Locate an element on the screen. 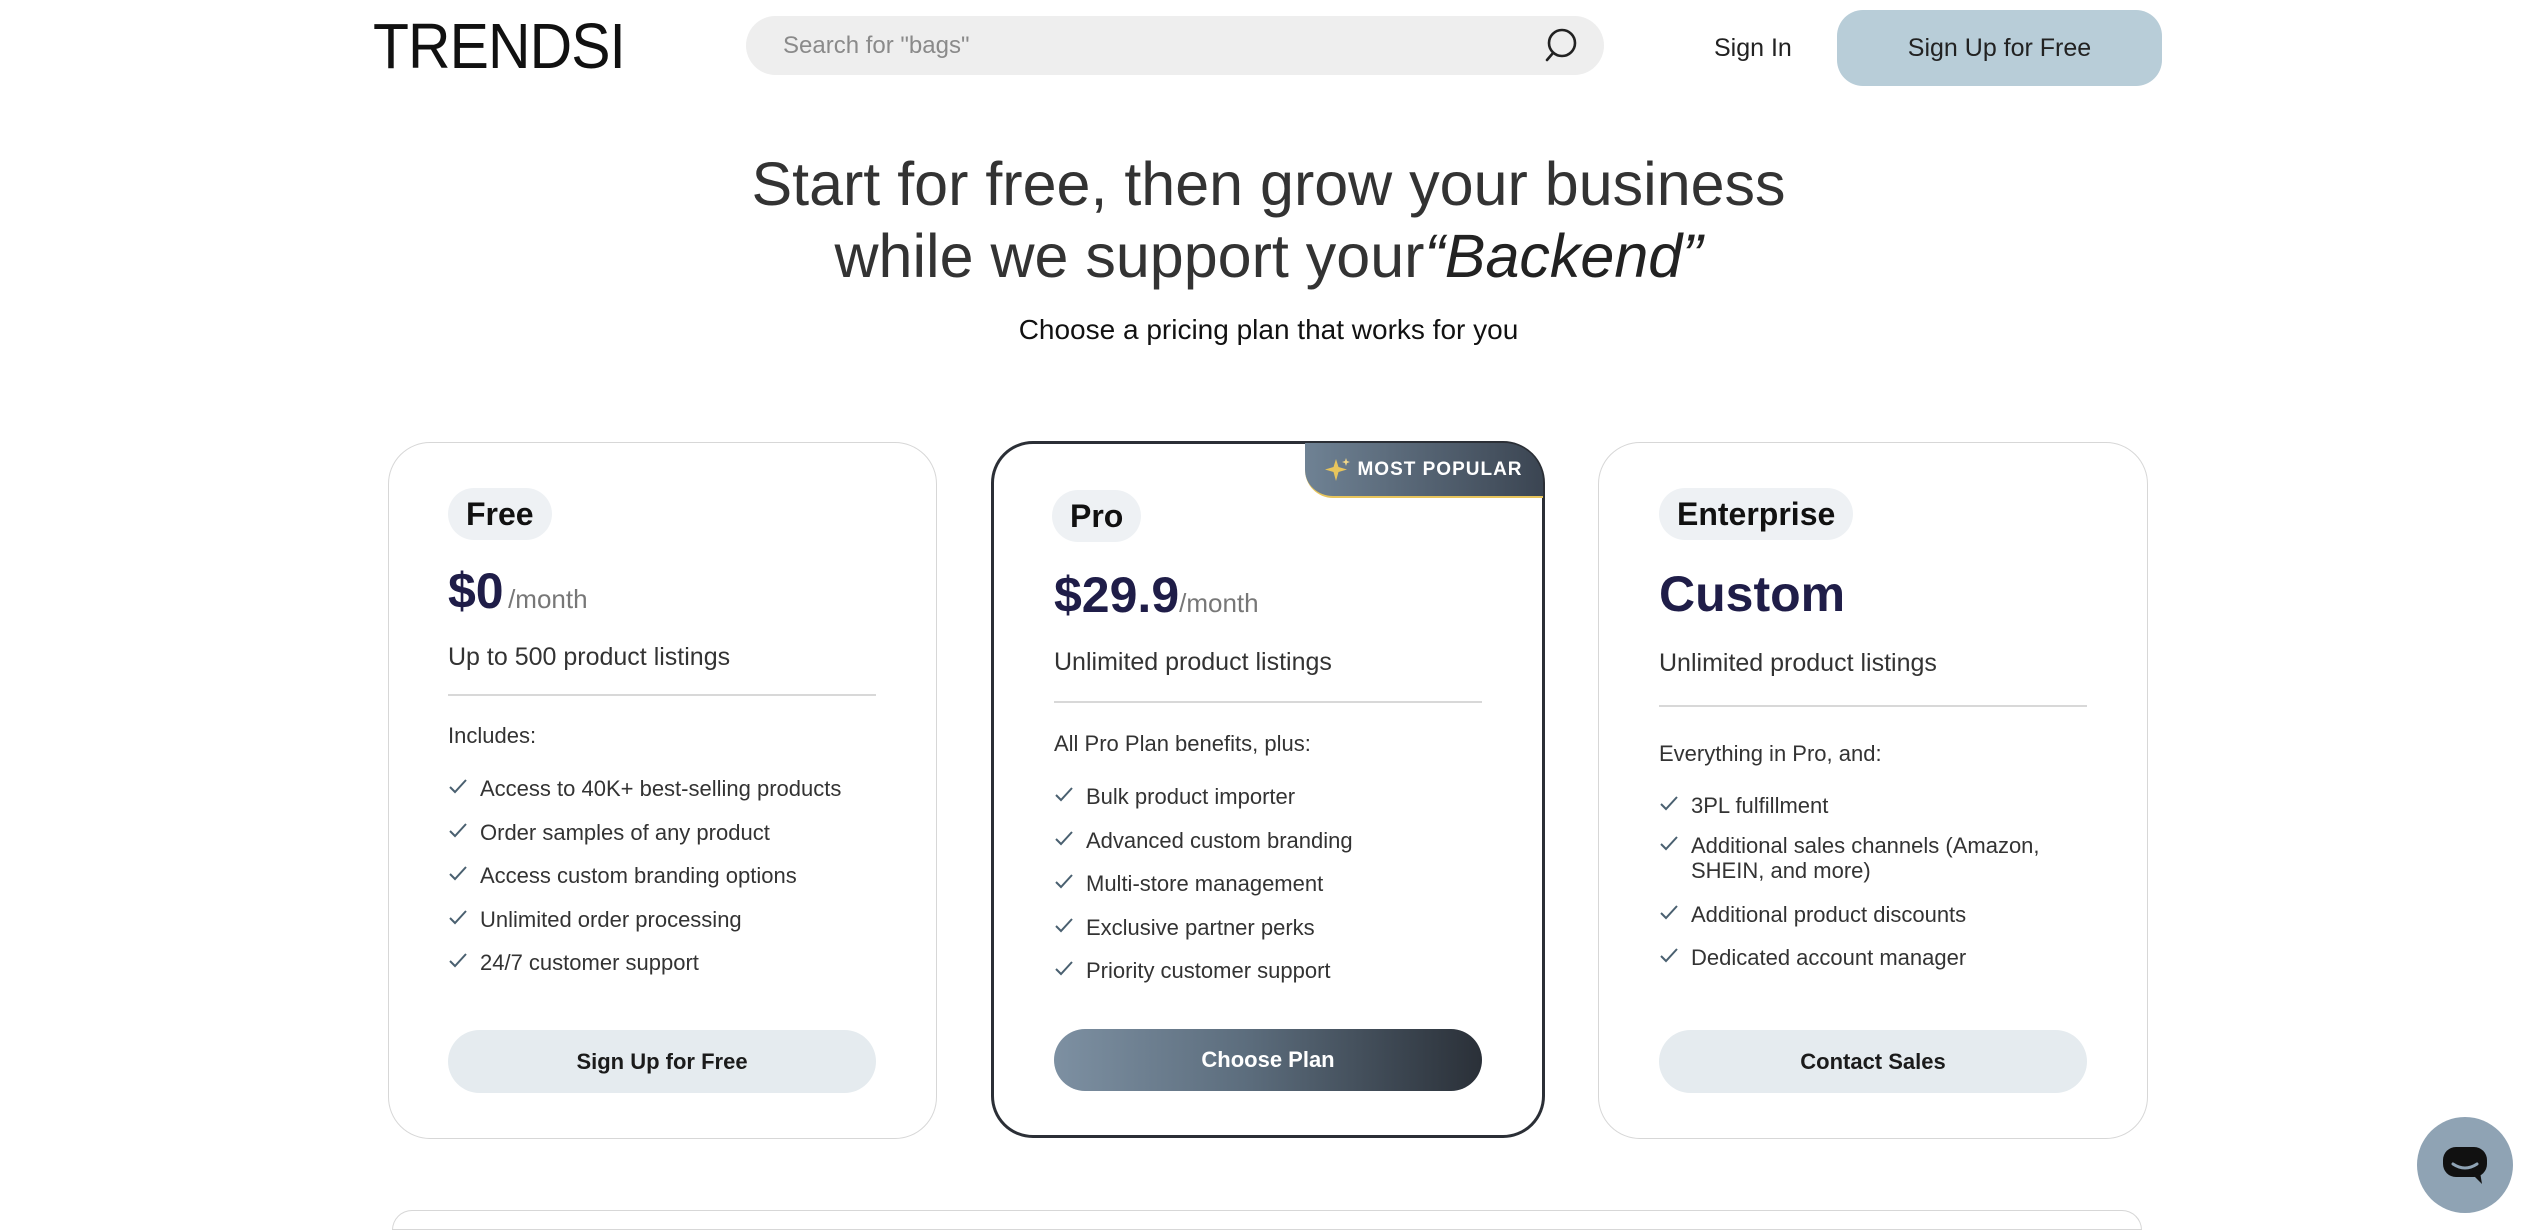 This screenshot has height=1230, width=2537. next-section-edge is located at coordinates (1267, 1220).